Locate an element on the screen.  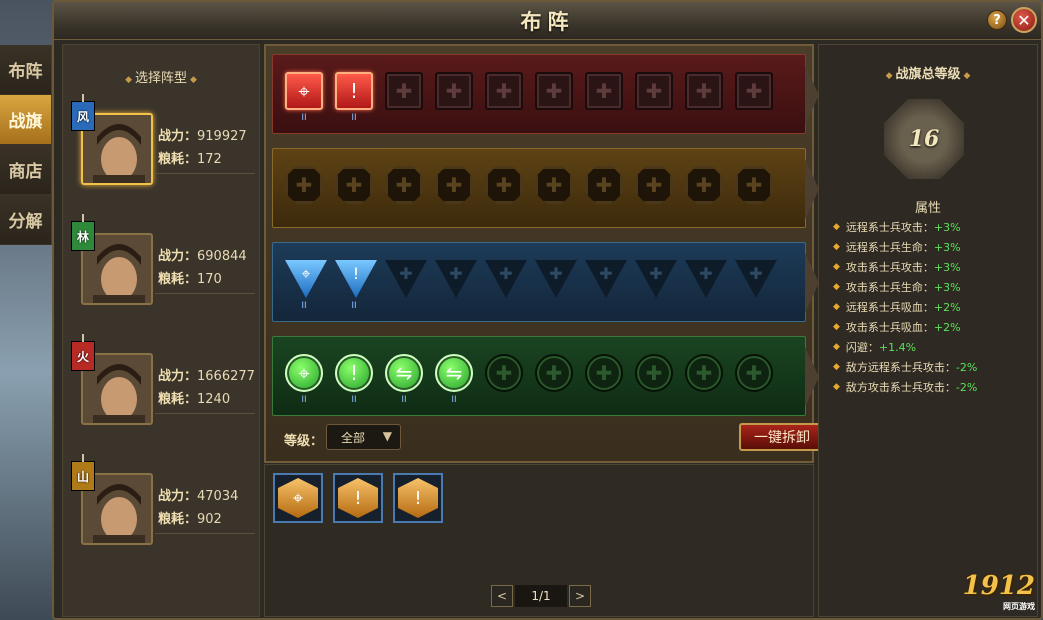
level-select: 全部 ▼ is located at coordinates (363, 437).